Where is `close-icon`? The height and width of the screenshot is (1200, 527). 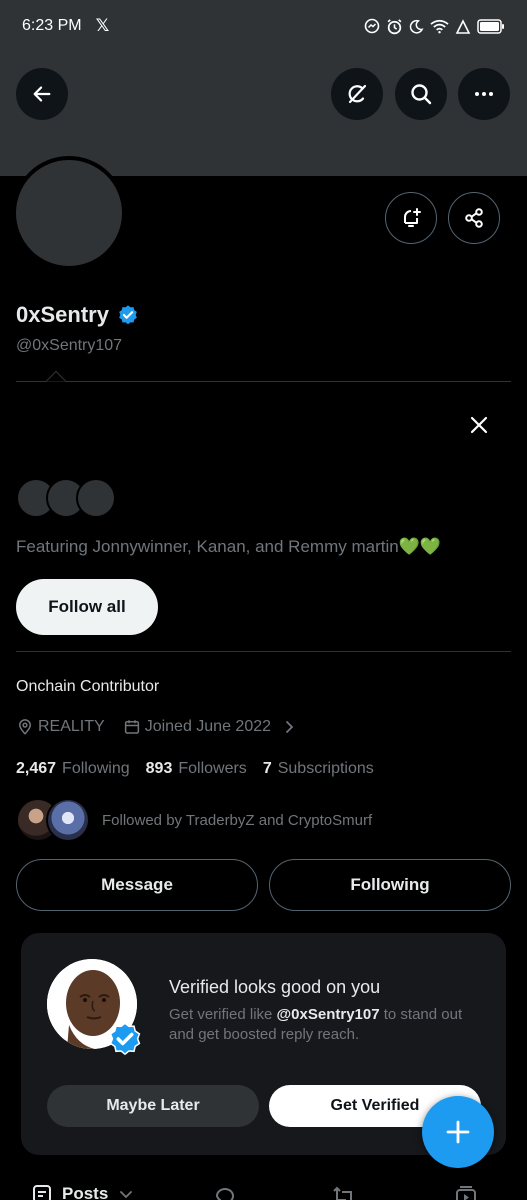 close-icon is located at coordinates (479, 425).